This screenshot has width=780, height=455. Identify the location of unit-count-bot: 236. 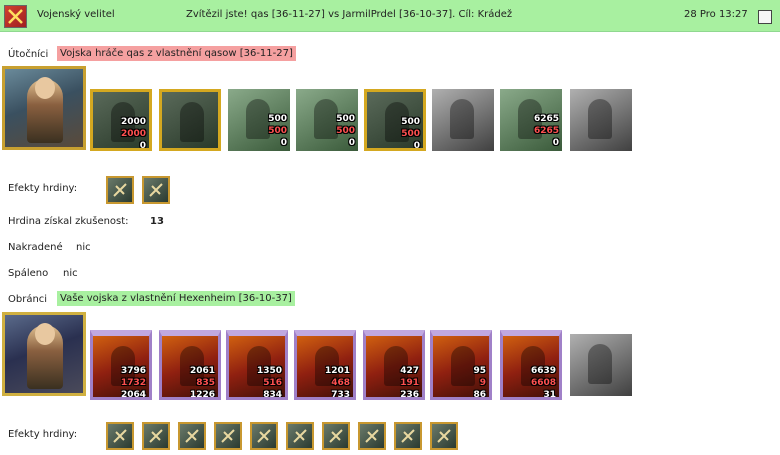
(409, 395).